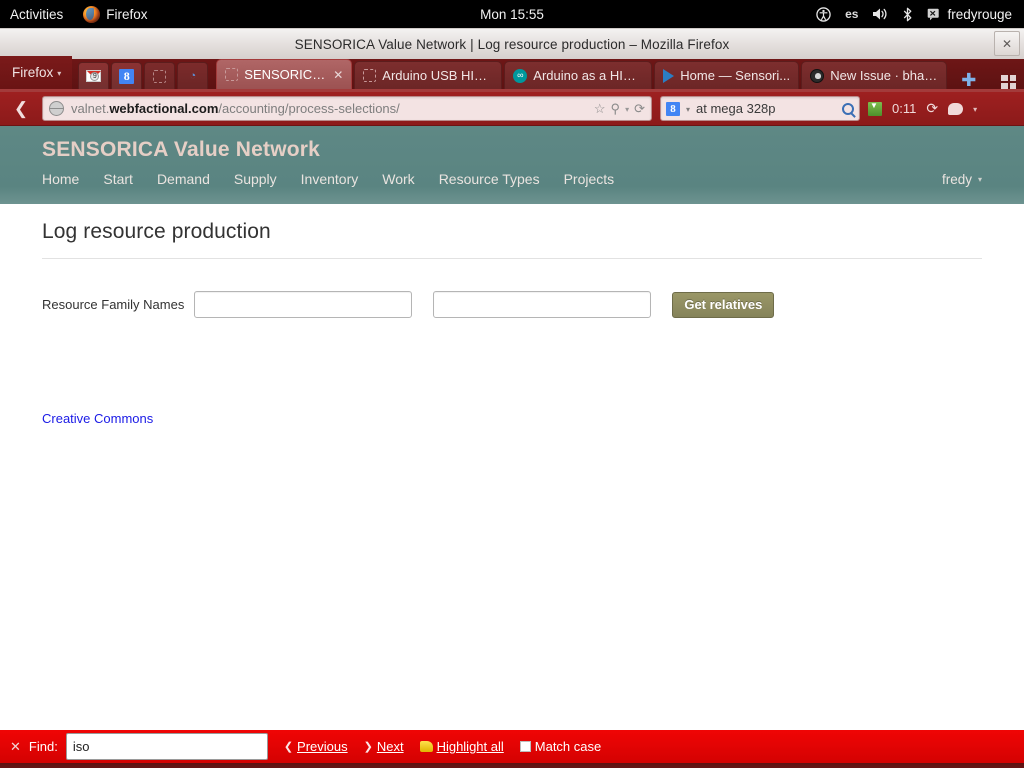 This screenshot has width=1024, height=768. What do you see at coordinates (1007, 43) in the screenshot?
I see `window-close-button: ✕` at bounding box center [1007, 43].